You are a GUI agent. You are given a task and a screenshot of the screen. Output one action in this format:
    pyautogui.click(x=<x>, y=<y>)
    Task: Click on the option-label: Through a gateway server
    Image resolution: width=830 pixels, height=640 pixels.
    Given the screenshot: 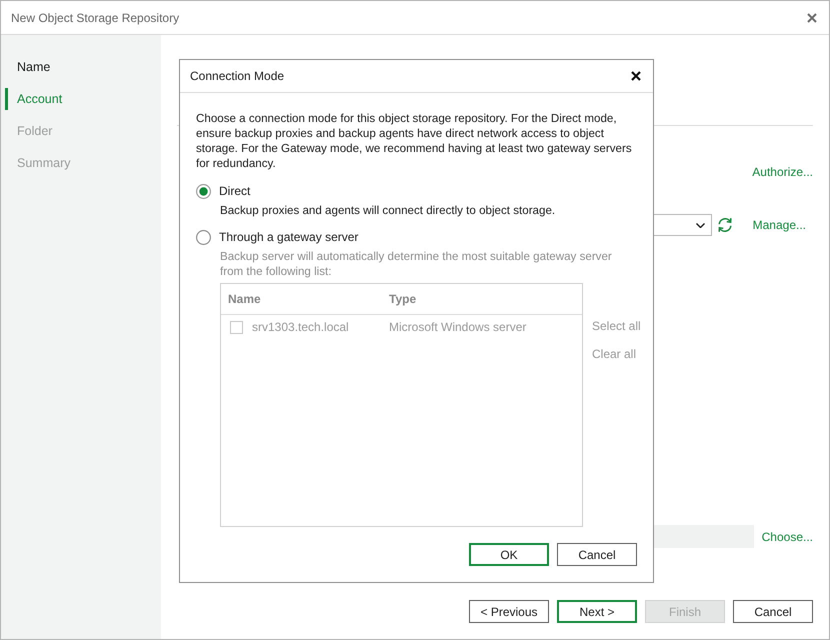 What is the action you would take?
    pyautogui.click(x=288, y=237)
    